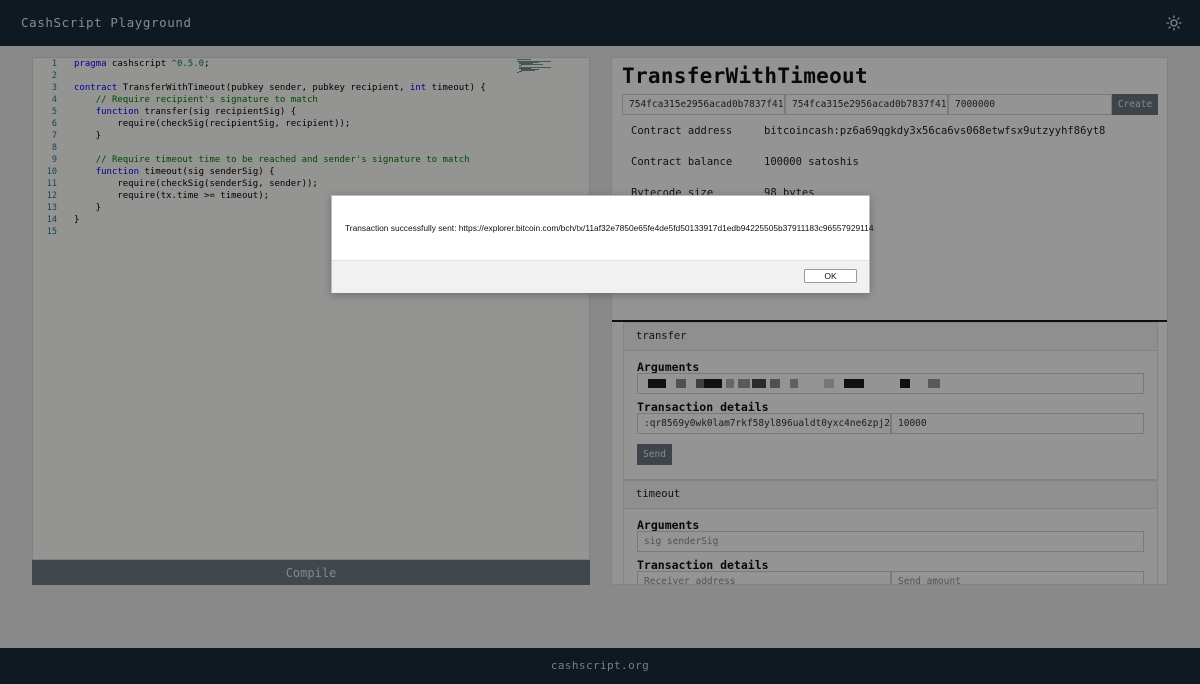 This screenshot has width=1200, height=684. Describe the element at coordinates (600, 276) in the screenshot. I see `alert-button-bar: OK` at that location.